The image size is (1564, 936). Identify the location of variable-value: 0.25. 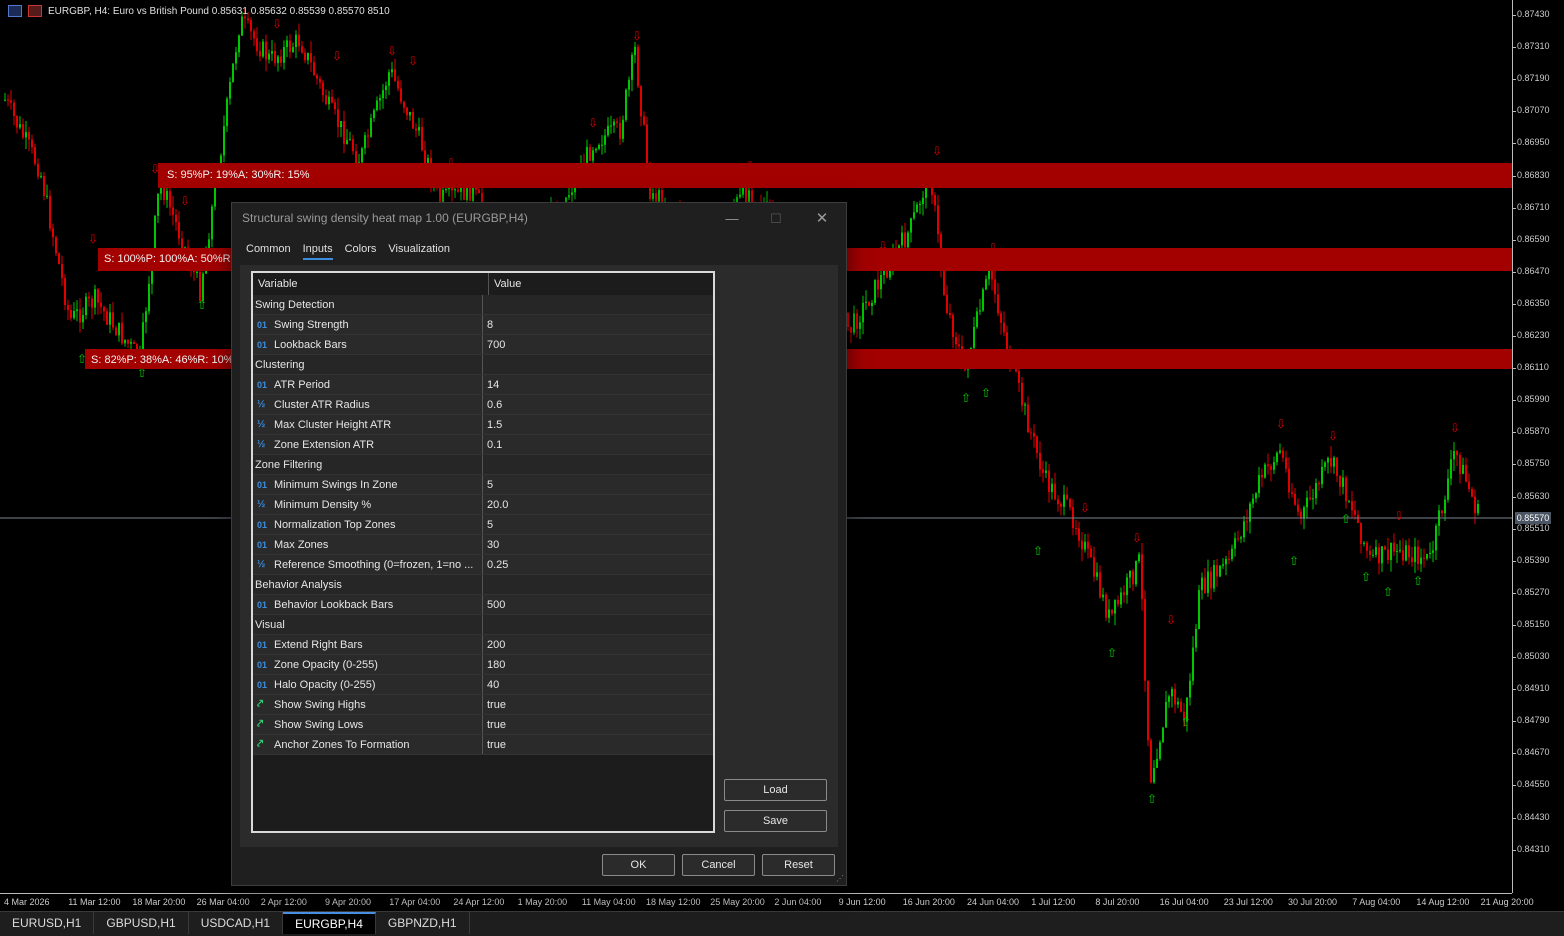
(497, 565).